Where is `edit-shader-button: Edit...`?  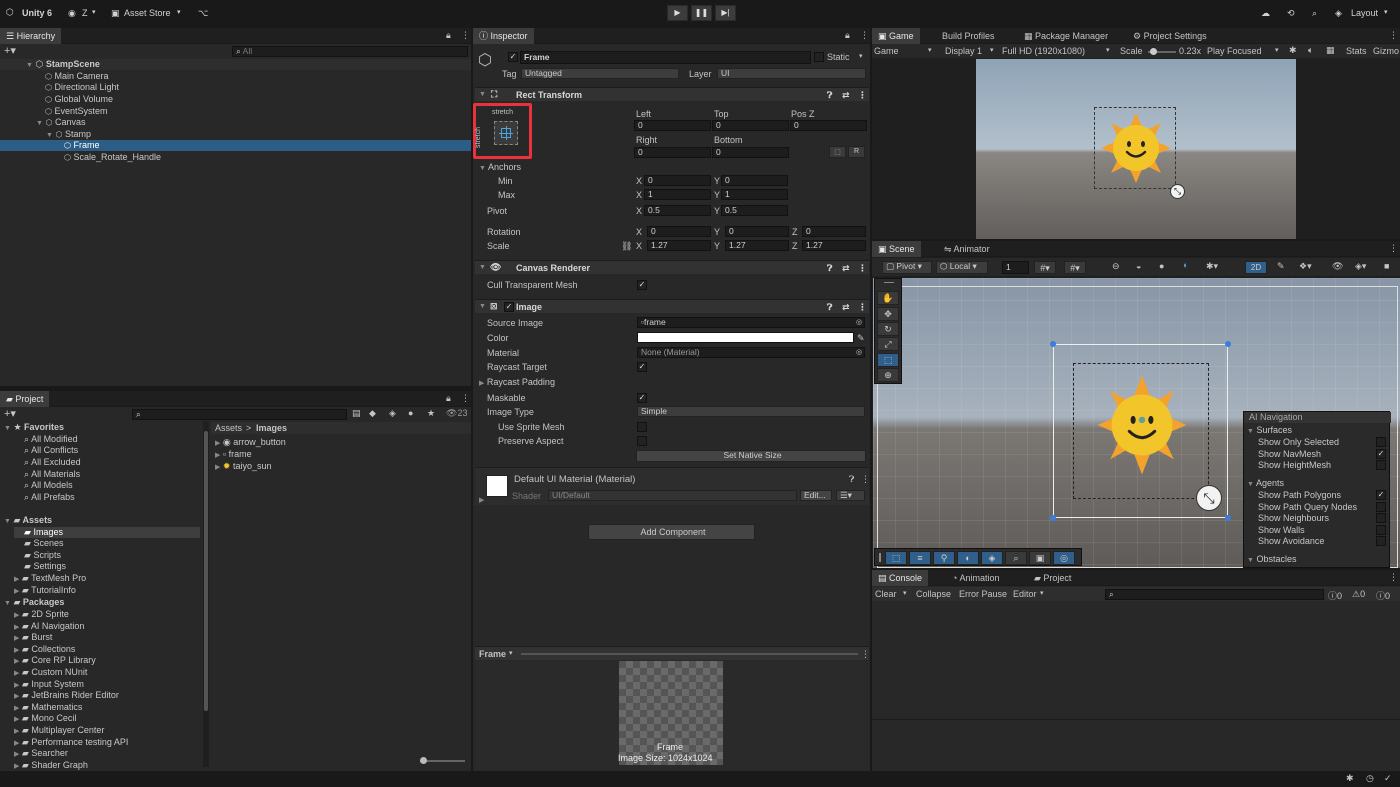 edit-shader-button: Edit... is located at coordinates (816, 495).